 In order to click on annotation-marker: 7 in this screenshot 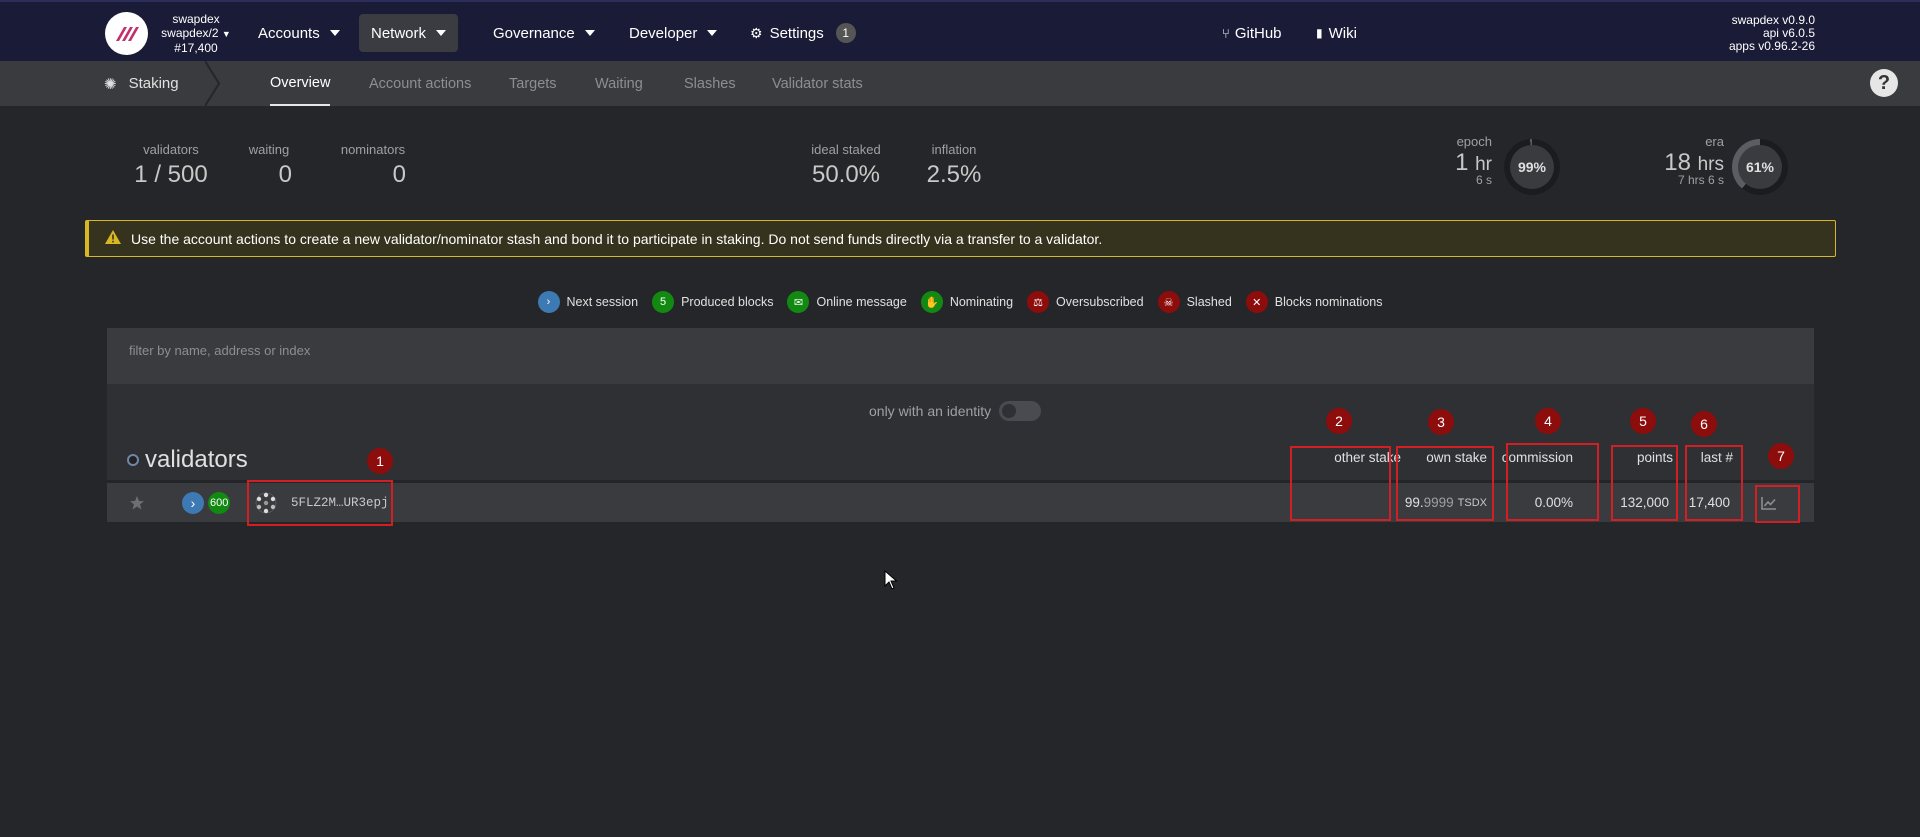, I will do `click(1781, 456)`.